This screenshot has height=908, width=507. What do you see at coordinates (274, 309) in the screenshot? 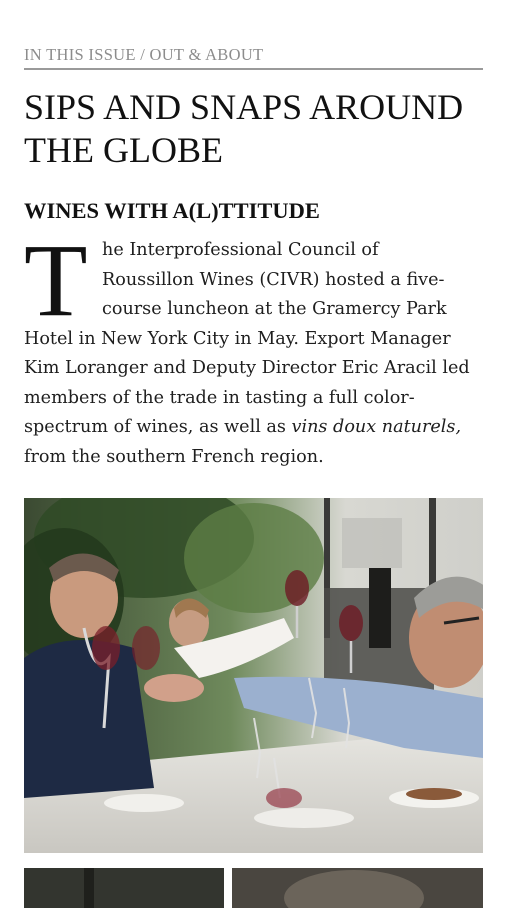
I see `body-line: course luncheon at the Gramercy Park` at bounding box center [274, 309].